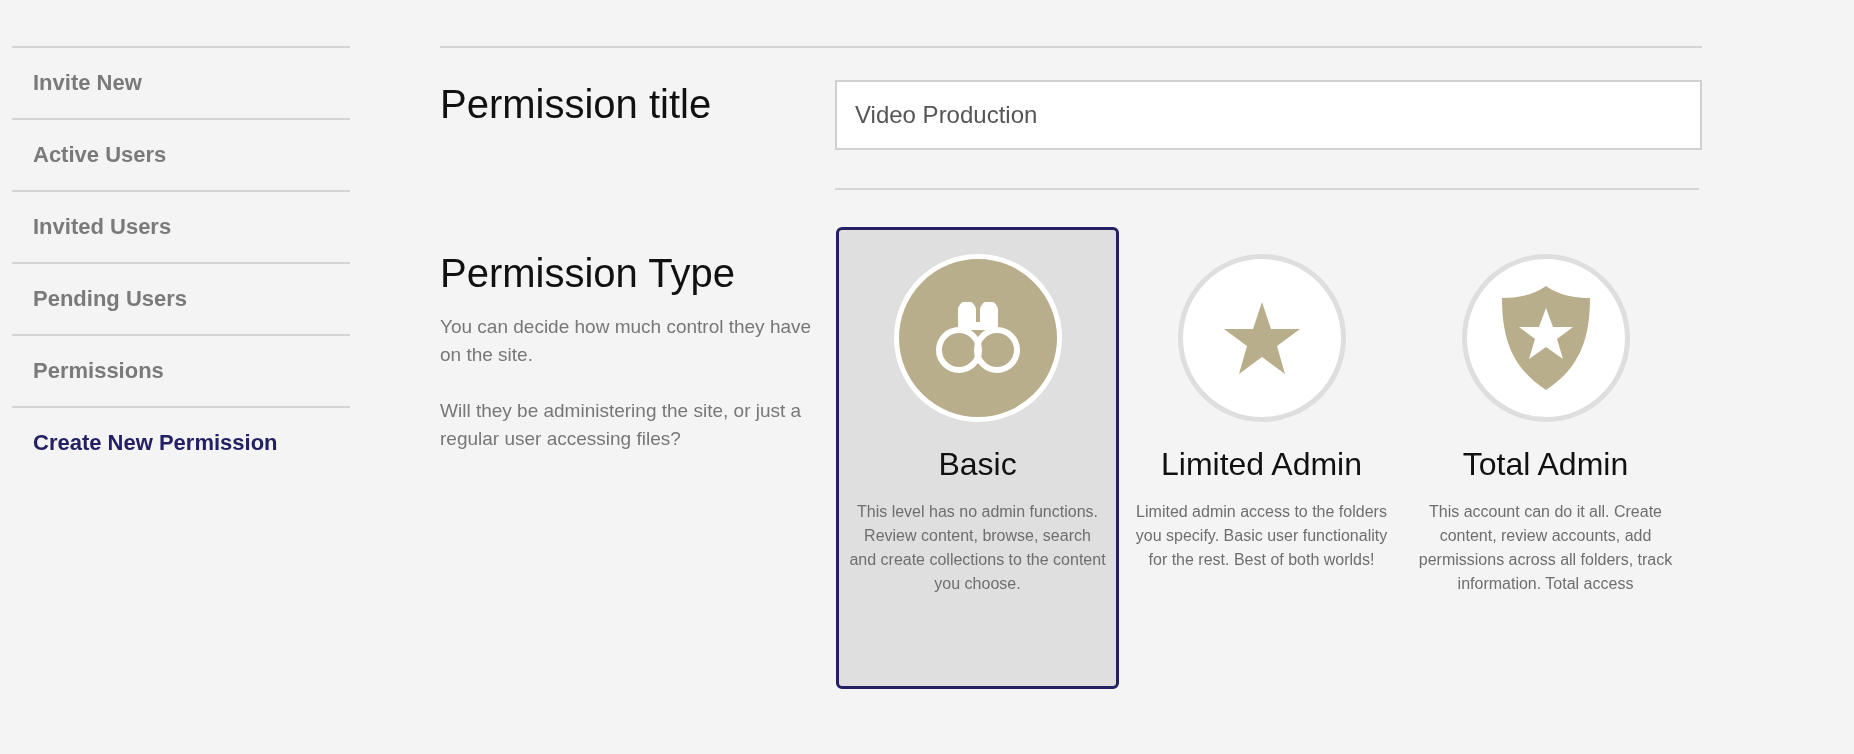  What do you see at coordinates (181, 300) in the screenshot?
I see `sidebar-link: Pending Users` at bounding box center [181, 300].